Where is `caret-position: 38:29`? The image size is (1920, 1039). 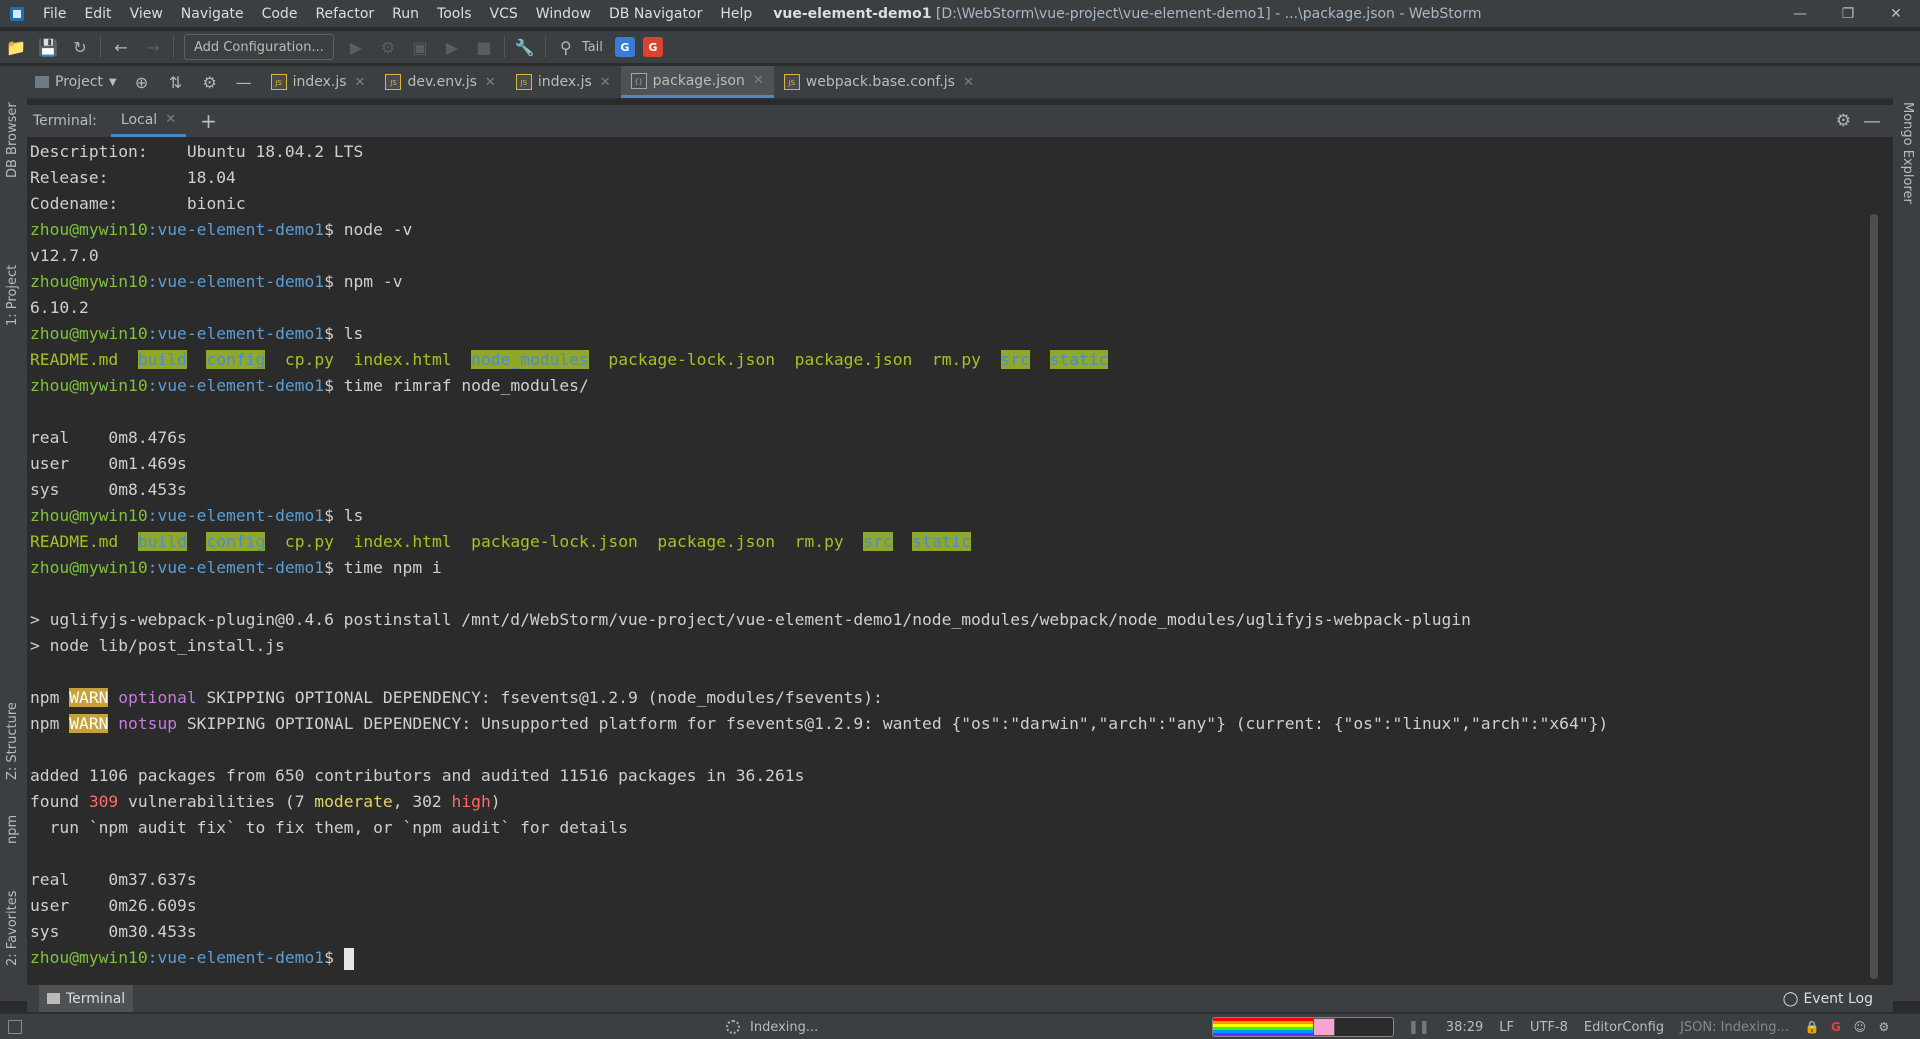 caret-position: 38:29 is located at coordinates (1464, 1027).